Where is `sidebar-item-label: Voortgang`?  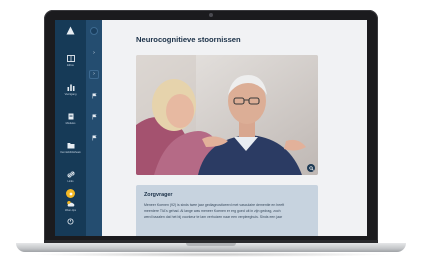
sidebar-item-label: Voortgang is located at coordinates (70, 94).